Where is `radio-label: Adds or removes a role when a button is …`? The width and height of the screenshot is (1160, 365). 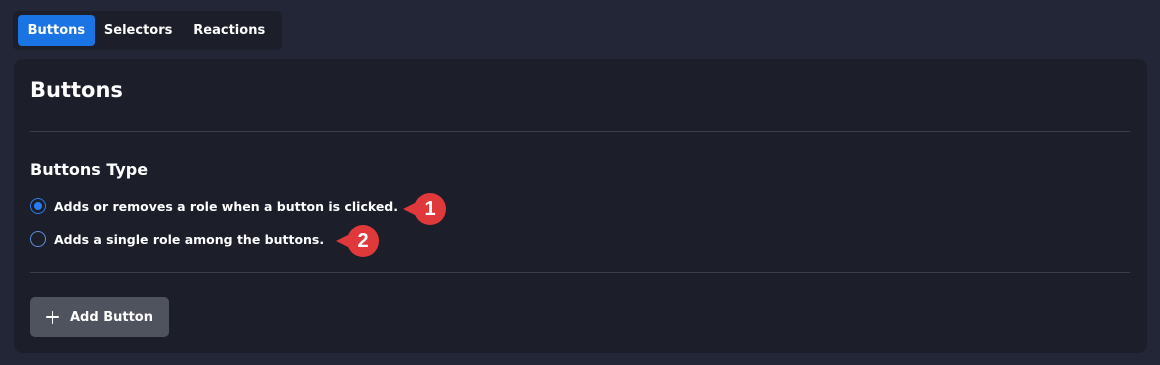
radio-label: Adds or removes a role when a button is … is located at coordinates (226, 206).